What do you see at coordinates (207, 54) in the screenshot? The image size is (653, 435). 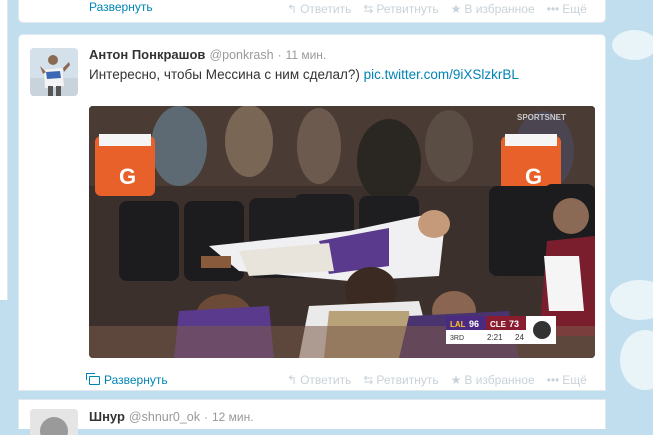 I see `tweet-header: Антон Понкрашов @ponkrash · 11 мин.` at bounding box center [207, 54].